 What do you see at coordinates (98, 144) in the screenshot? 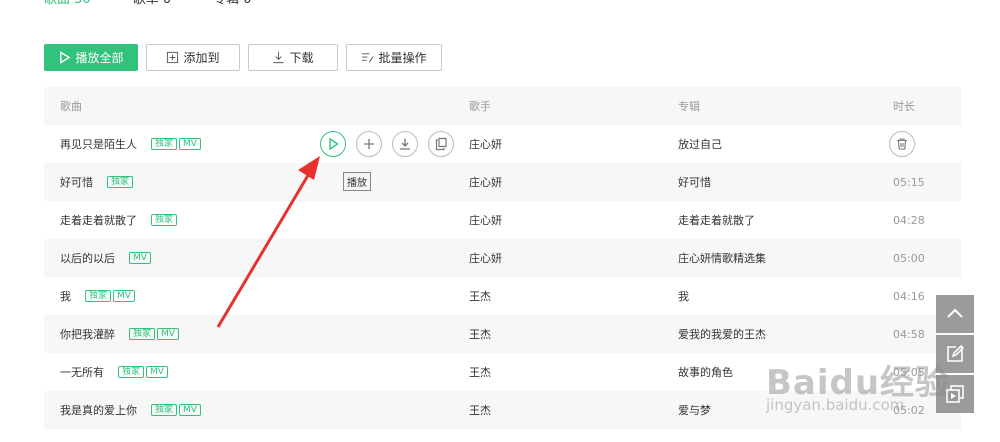
I see `song-name: 再见只是陌生人` at bounding box center [98, 144].